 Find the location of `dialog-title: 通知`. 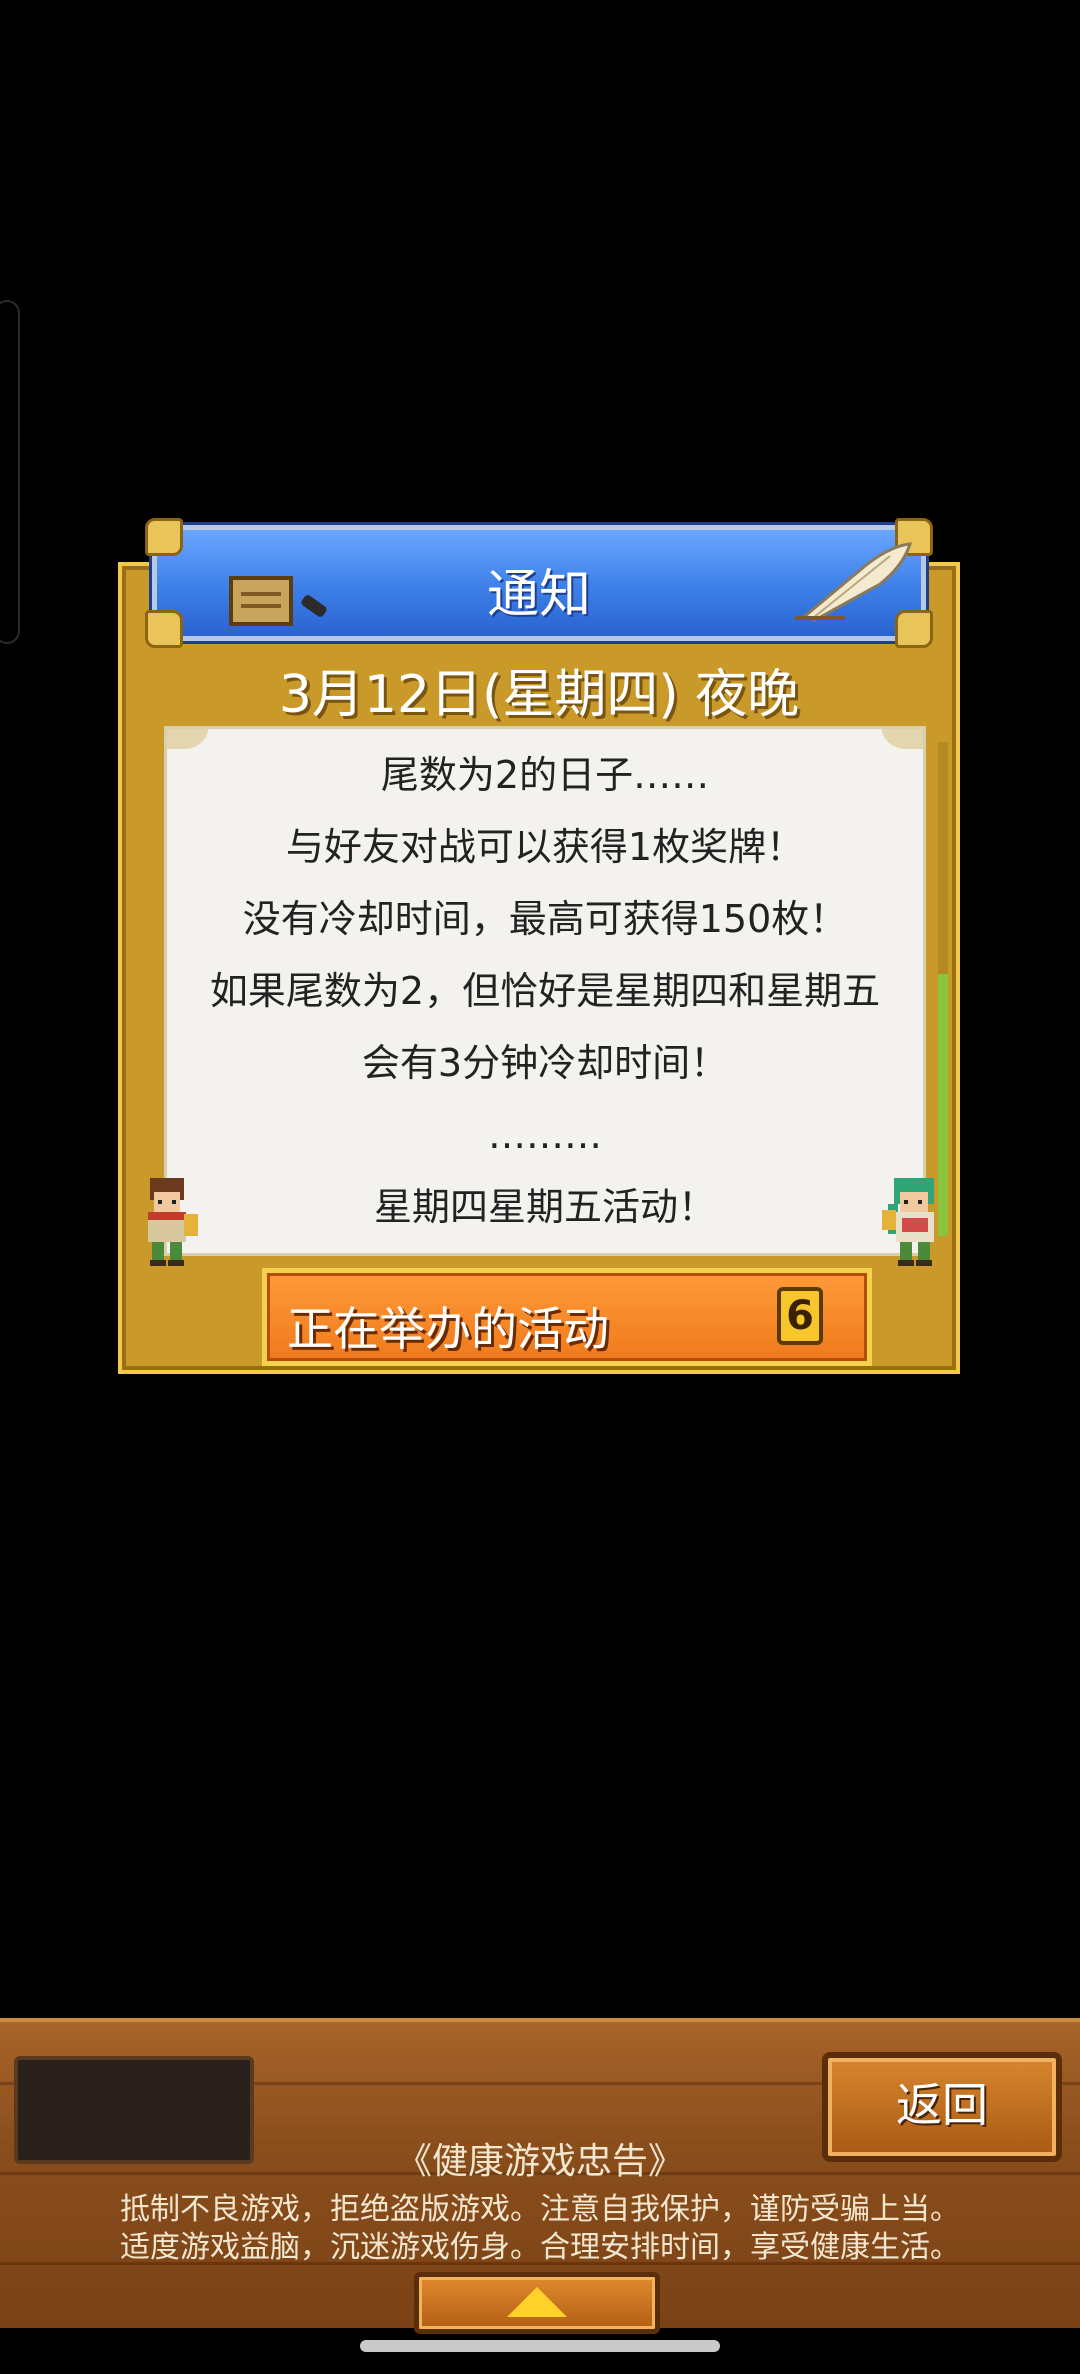

dialog-title: 通知 is located at coordinates (538, 595).